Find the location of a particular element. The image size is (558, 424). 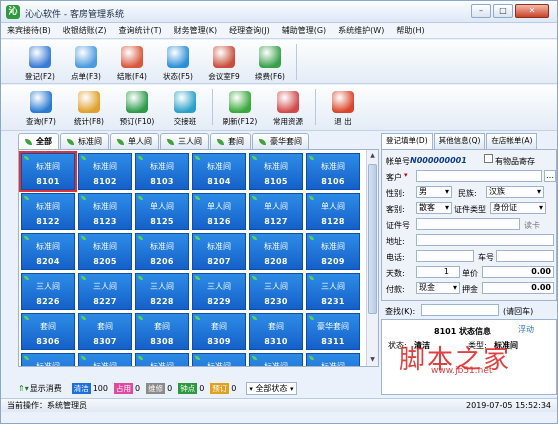

reserve-button: 预订(F10) is located at coordinates (137, 106).